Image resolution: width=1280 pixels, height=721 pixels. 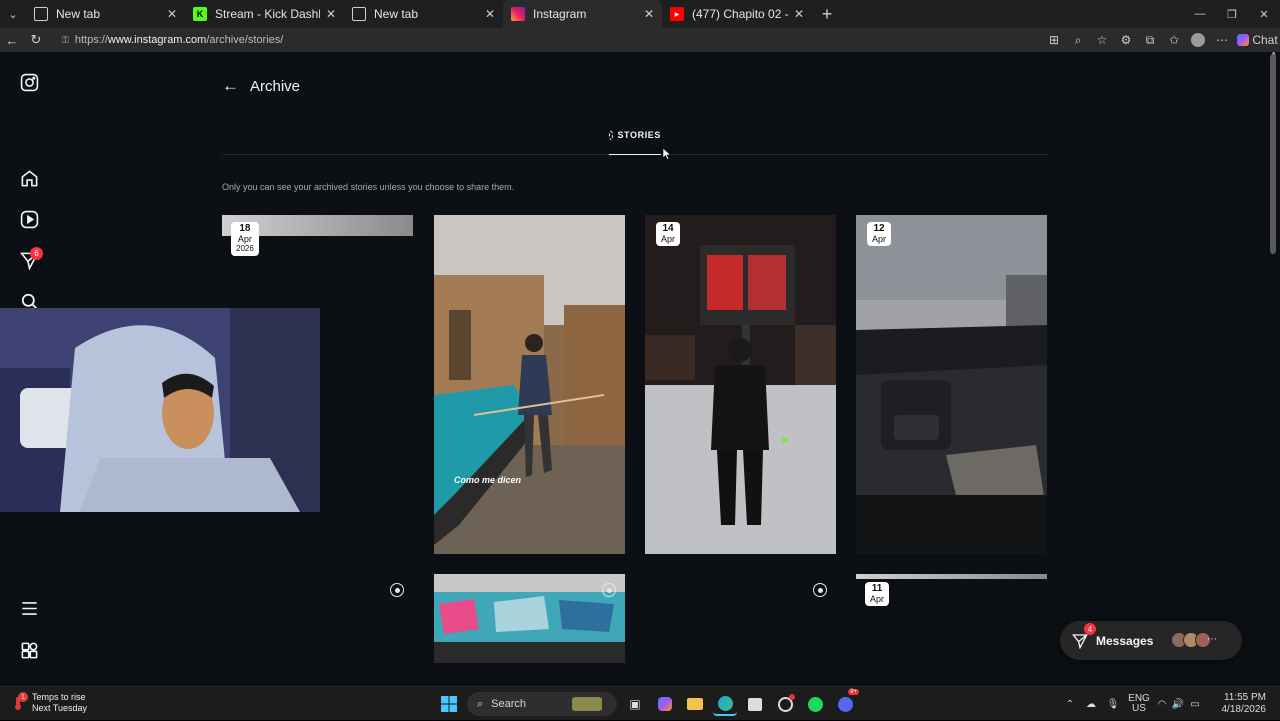 What do you see at coordinates (755, 704) in the screenshot?
I see `microsoft-store-icon` at bounding box center [755, 704].